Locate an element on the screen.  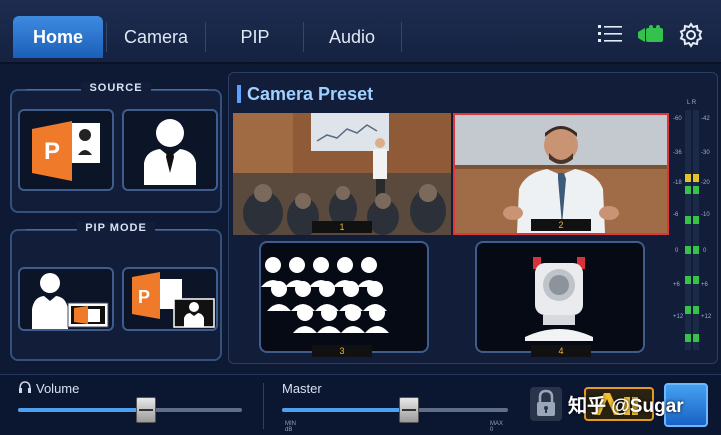
volume-label: Volume is located at coordinates (58, 388).